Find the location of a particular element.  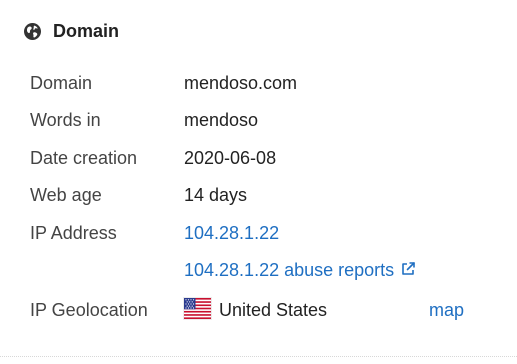

ip-geolocation-value: United States is located at coordinates (255, 309).